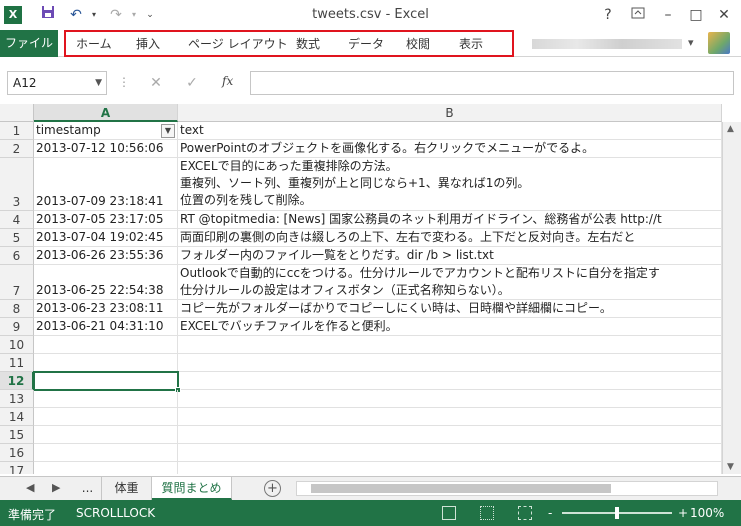 This screenshot has height=526, width=741. I want to click on row-header: 3, so click(17, 184).